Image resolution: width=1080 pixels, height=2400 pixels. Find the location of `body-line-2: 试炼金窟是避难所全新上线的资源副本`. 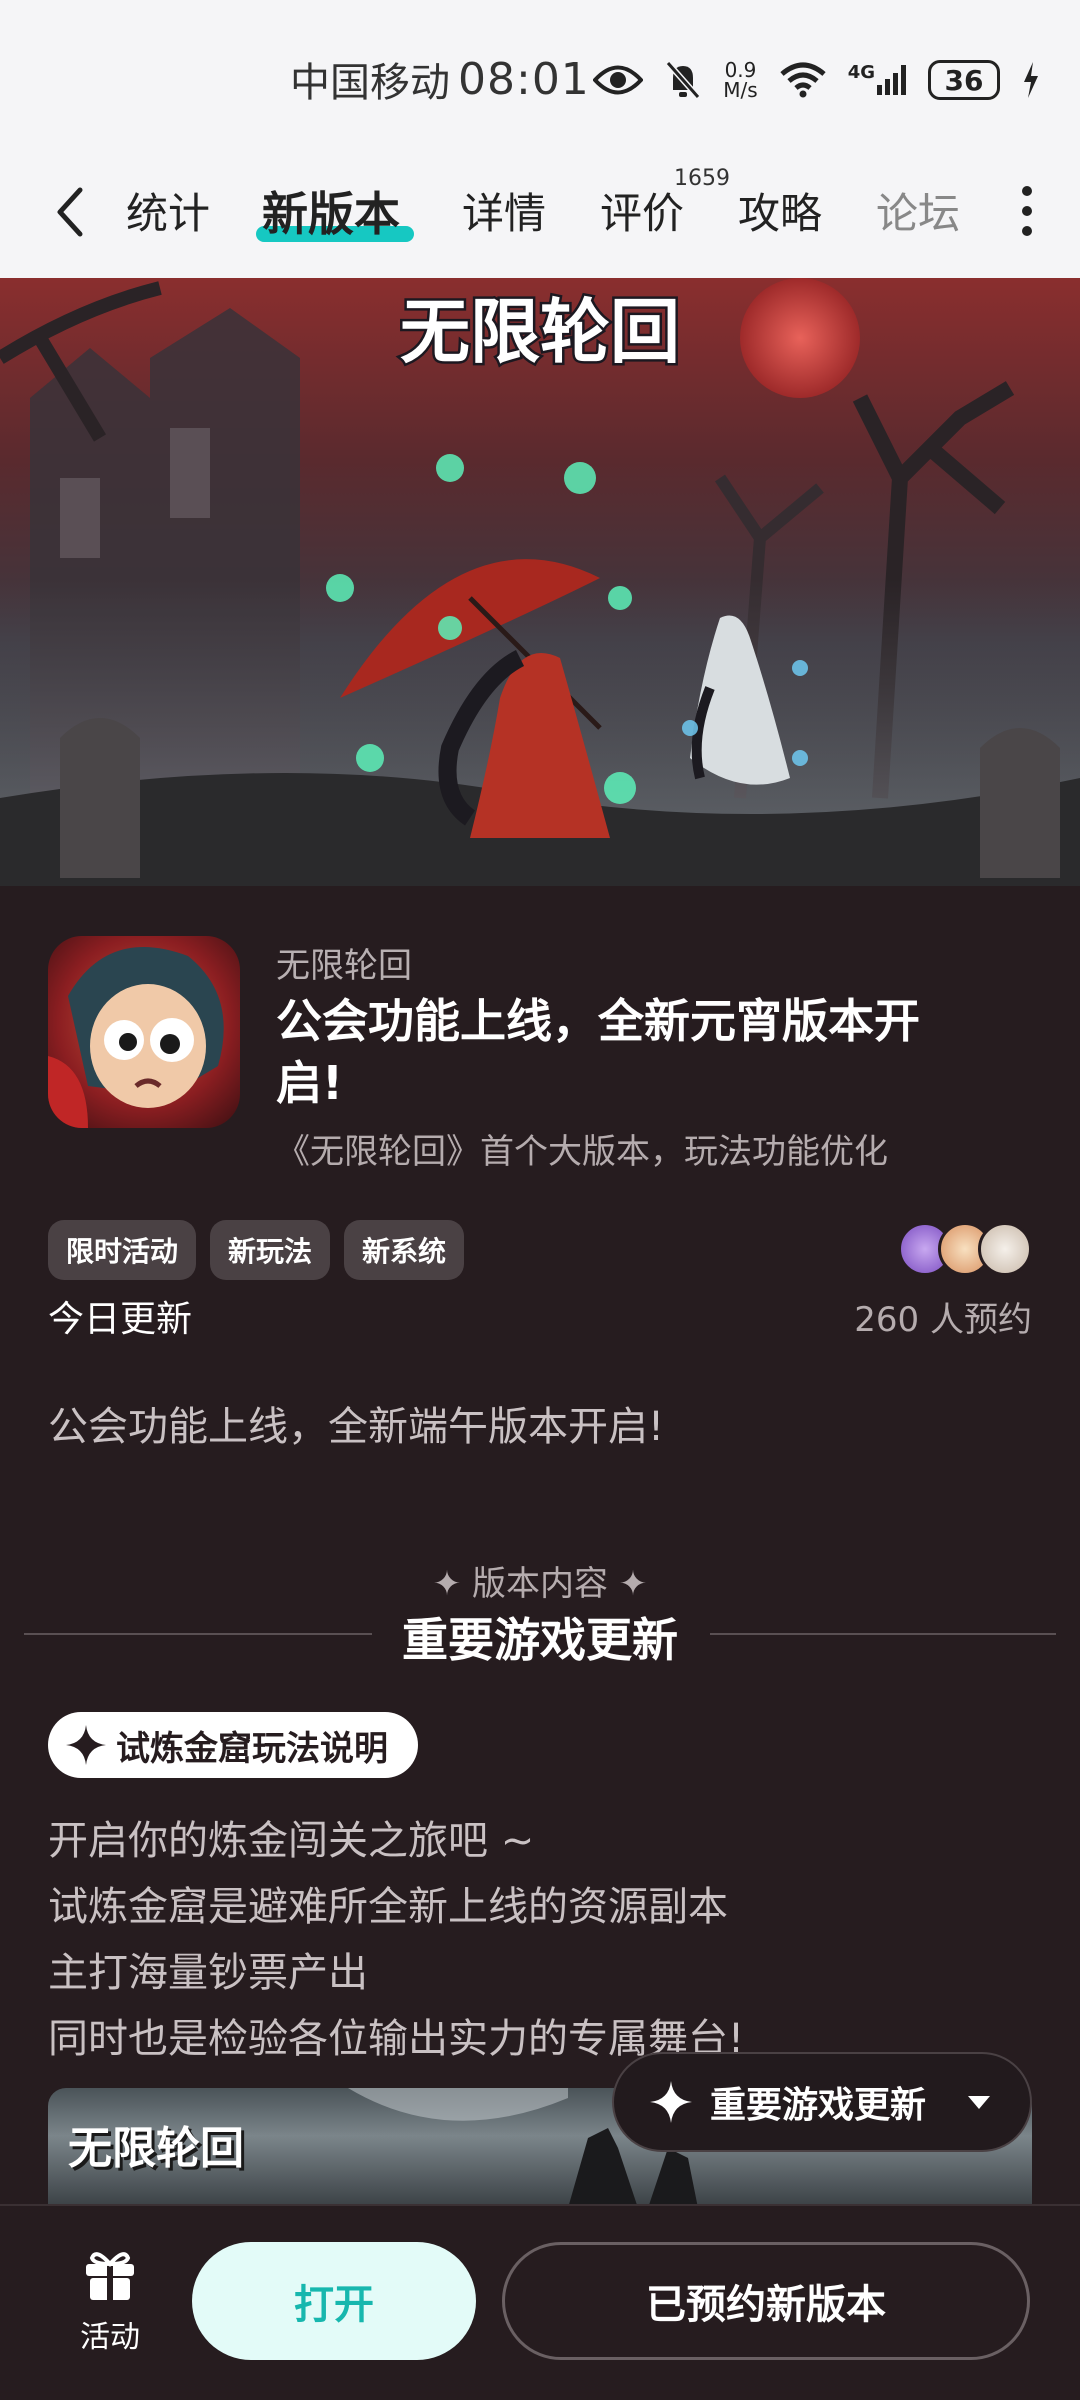

body-line-2: 试炼金窟是避难所全新上线的资源副本 is located at coordinates (388, 1907).